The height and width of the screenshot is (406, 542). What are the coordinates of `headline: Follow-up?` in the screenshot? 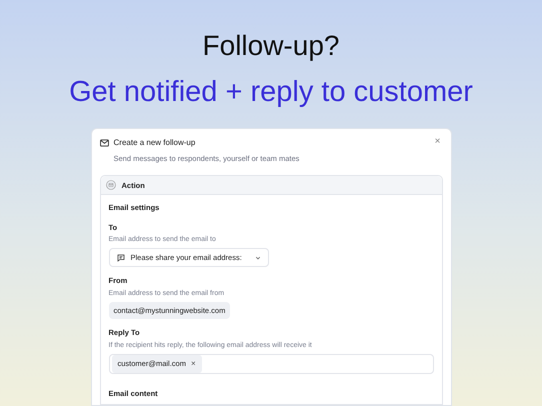 It's located at (271, 46).